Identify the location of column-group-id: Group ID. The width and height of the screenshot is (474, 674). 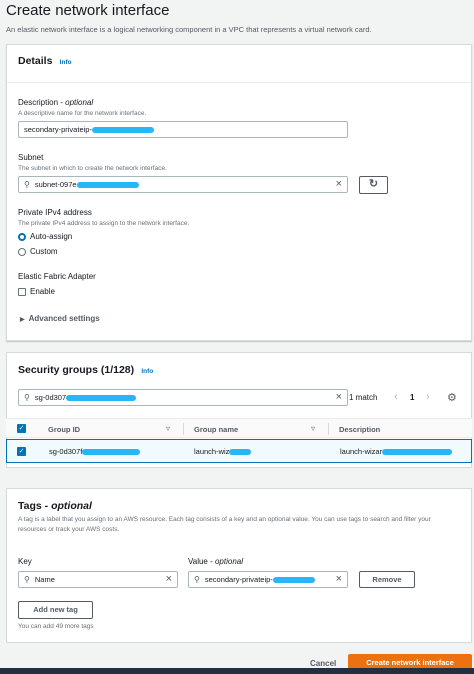
(64, 429).